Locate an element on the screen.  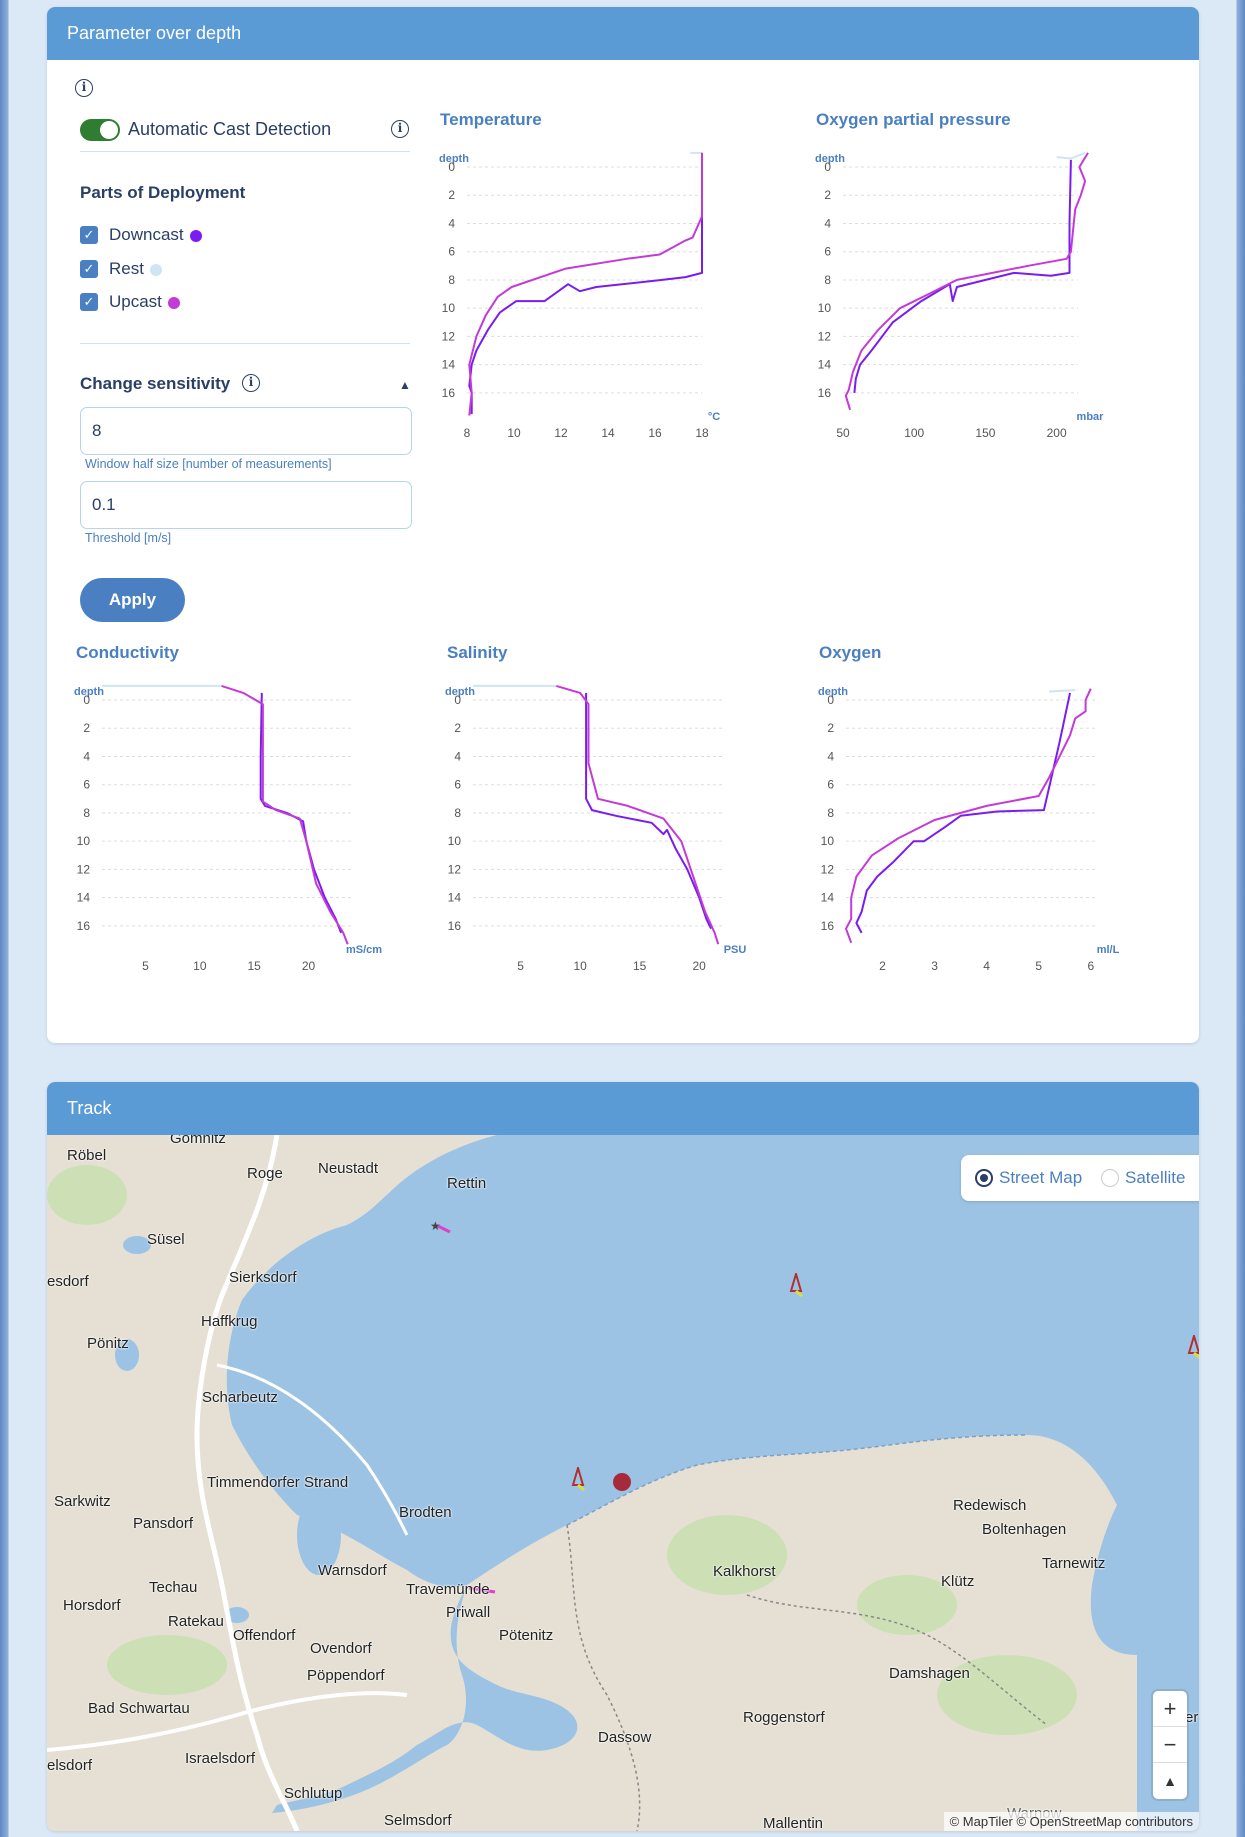
temperature-chart: depth02468101214168 10 12 14 16 18°C is located at coordinates (579, 295).